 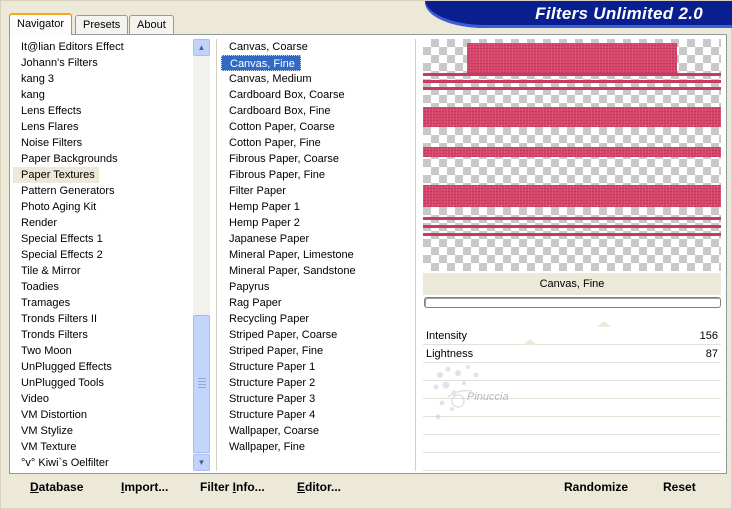 I want to click on category-list-item: Toadies, so click(x=102, y=287).